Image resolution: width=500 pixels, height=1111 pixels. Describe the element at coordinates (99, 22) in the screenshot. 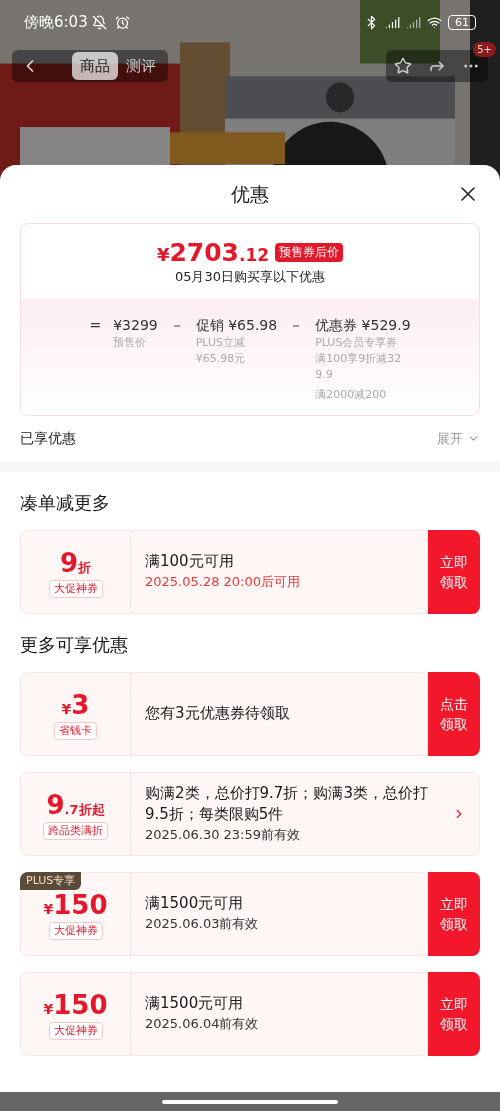

I see `bell-off-icon` at that location.